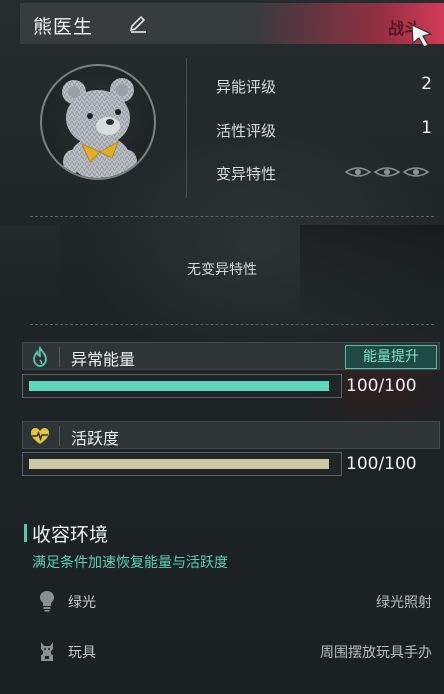  I want to click on energy-header-separator, so click(59, 357).